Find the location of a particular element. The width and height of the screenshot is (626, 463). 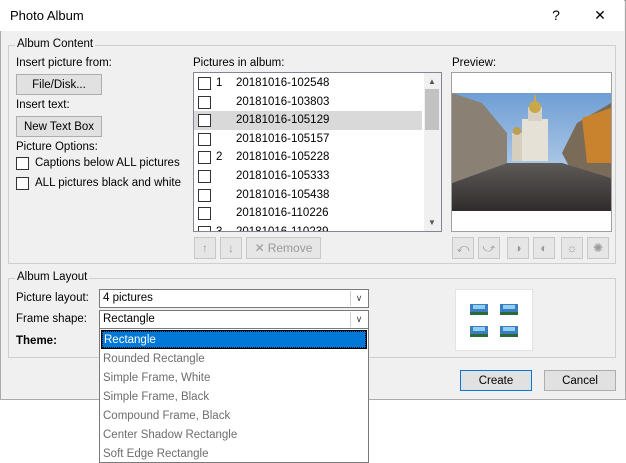

frame-shape-value: Rectangle is located at coordinates (129, 319).